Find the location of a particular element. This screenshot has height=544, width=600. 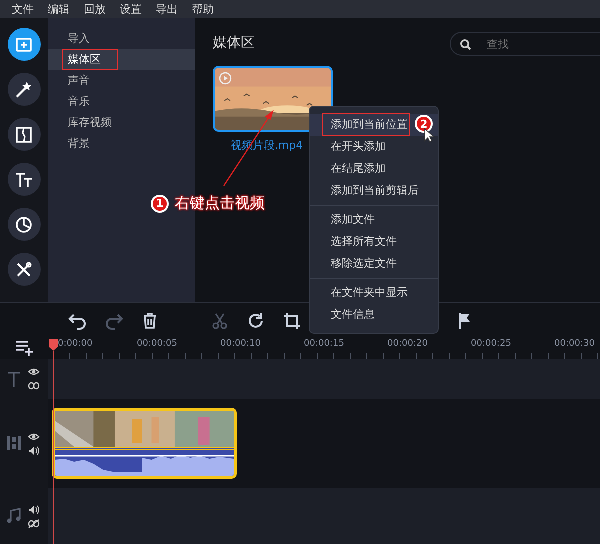

time-label: 0:00:00 is located at coordinates (75, 345).